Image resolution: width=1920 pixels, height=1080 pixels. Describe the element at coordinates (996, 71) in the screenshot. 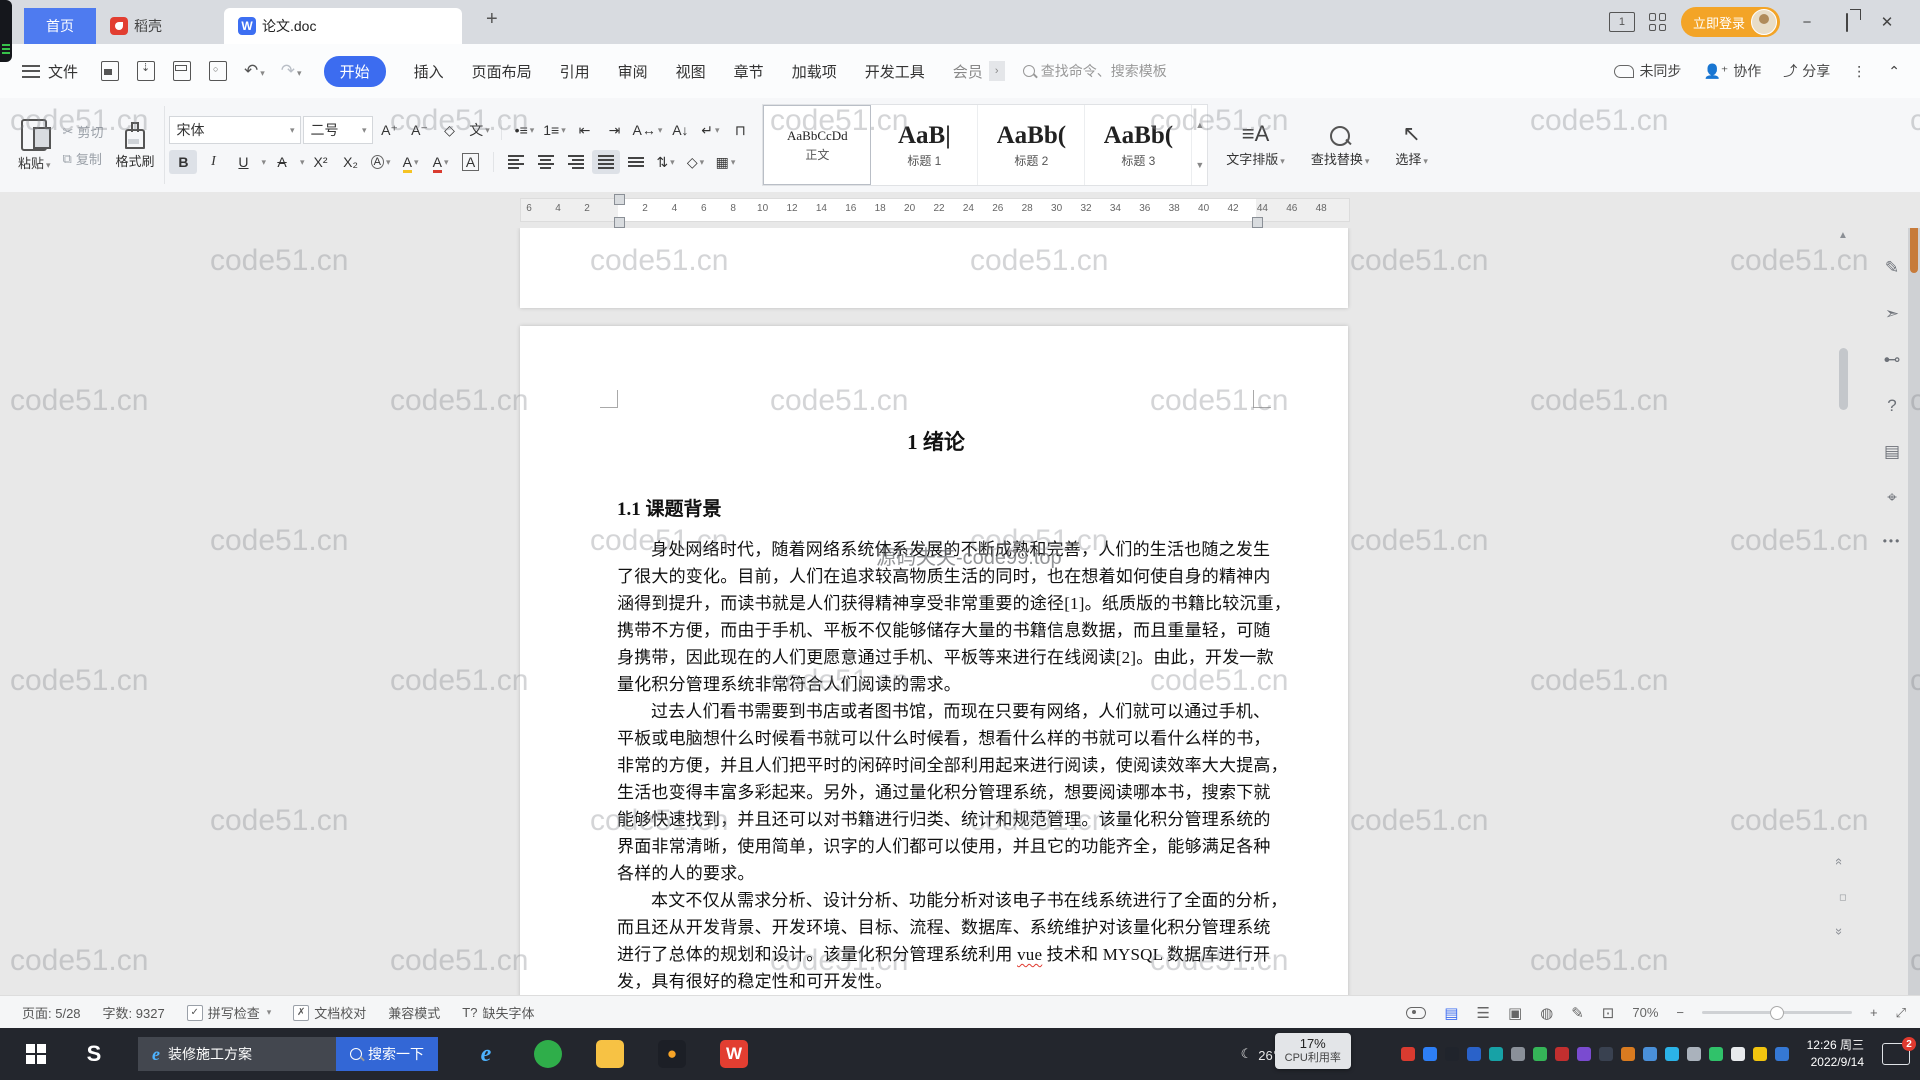

I see `member-chevron-icon: ›` at that location.